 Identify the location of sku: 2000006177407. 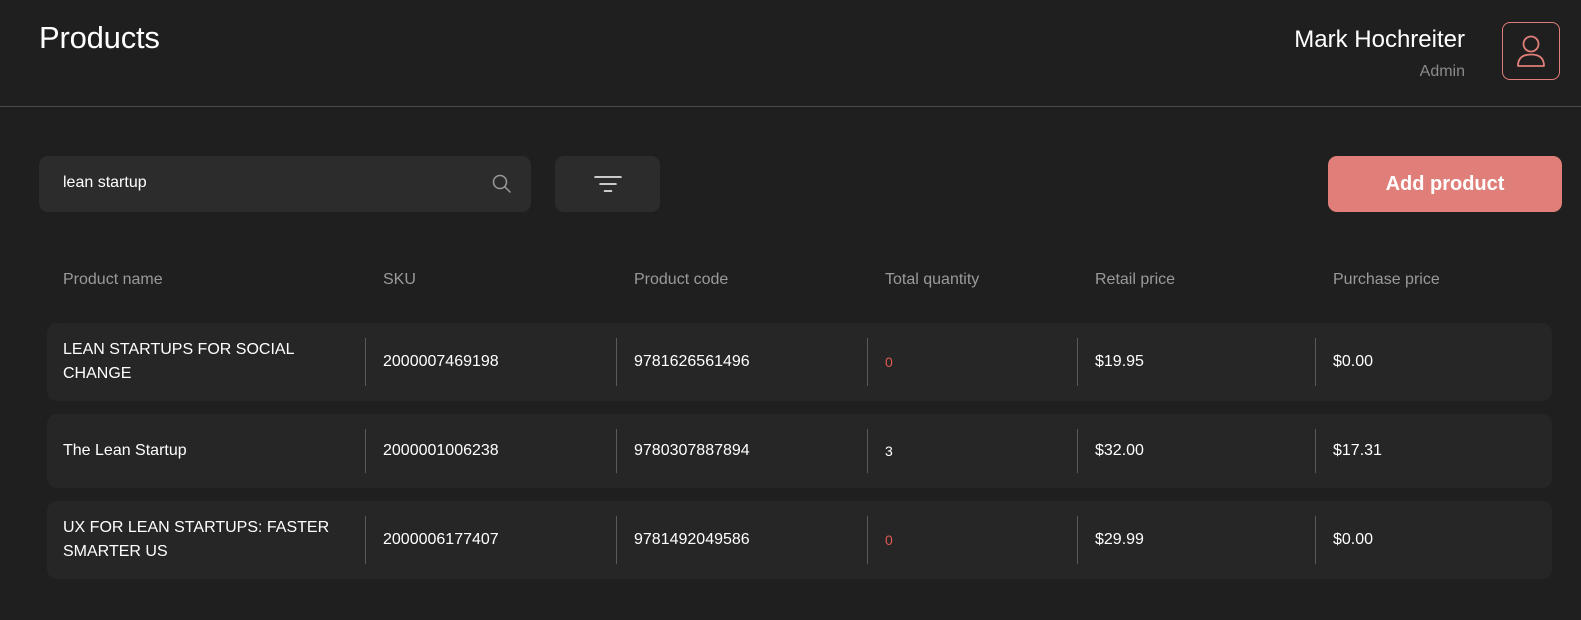
(441, 539).